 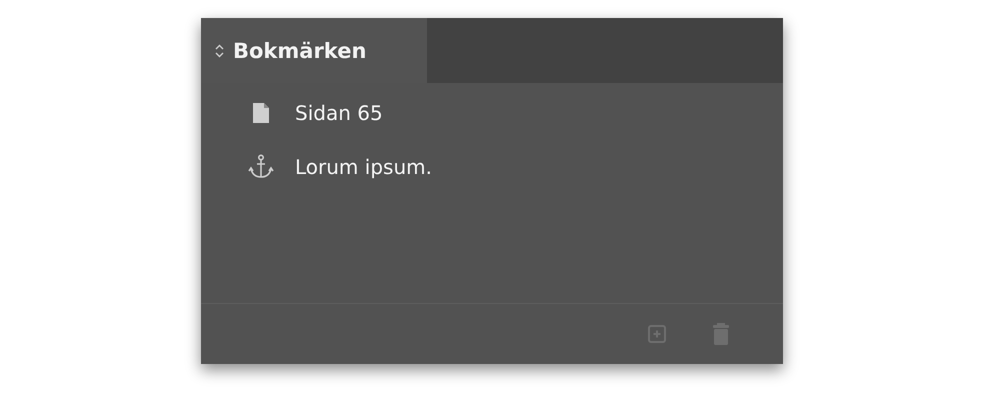 What do you see at coordinates (492, 167) in the screenshot?
I see `bookmark-item: Lorum ipsum.` at bounding box center [492, 167].